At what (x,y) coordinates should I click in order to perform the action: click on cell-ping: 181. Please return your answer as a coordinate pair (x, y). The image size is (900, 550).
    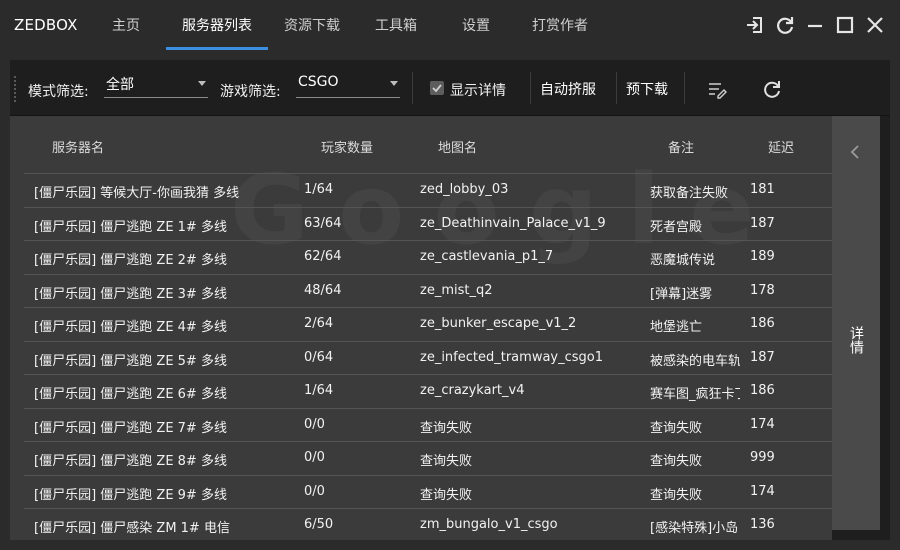
    Looking at the image, I should click on (762, 189).